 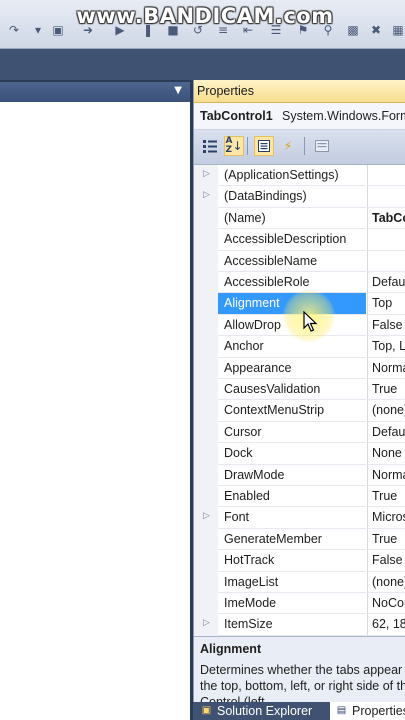 I want to click on property-row: CursorDefault, so click(x=299, y=432).